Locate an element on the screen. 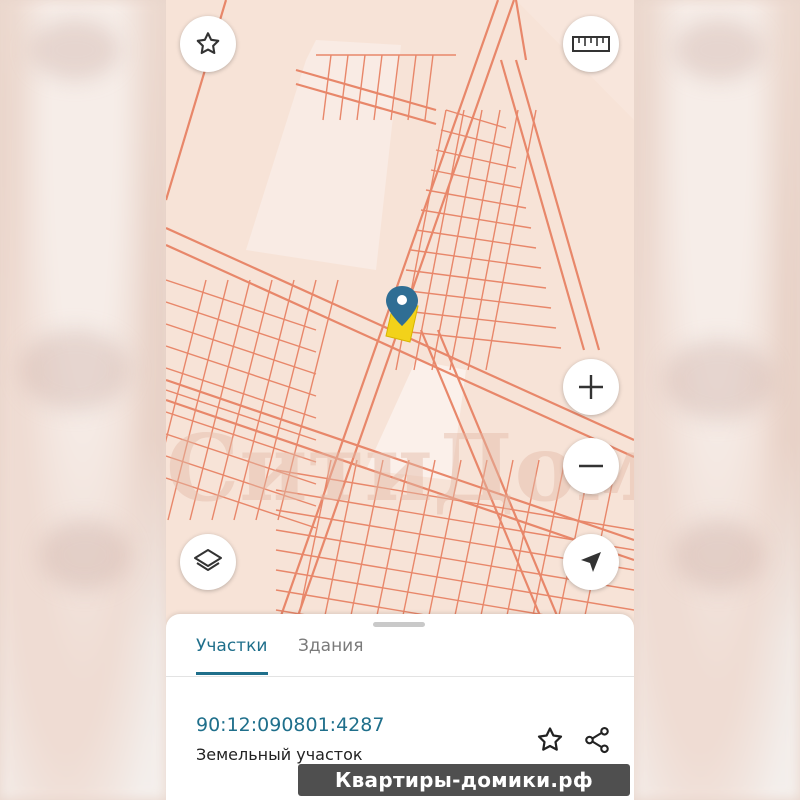  plus-icon is located at coordinates (591, 387).